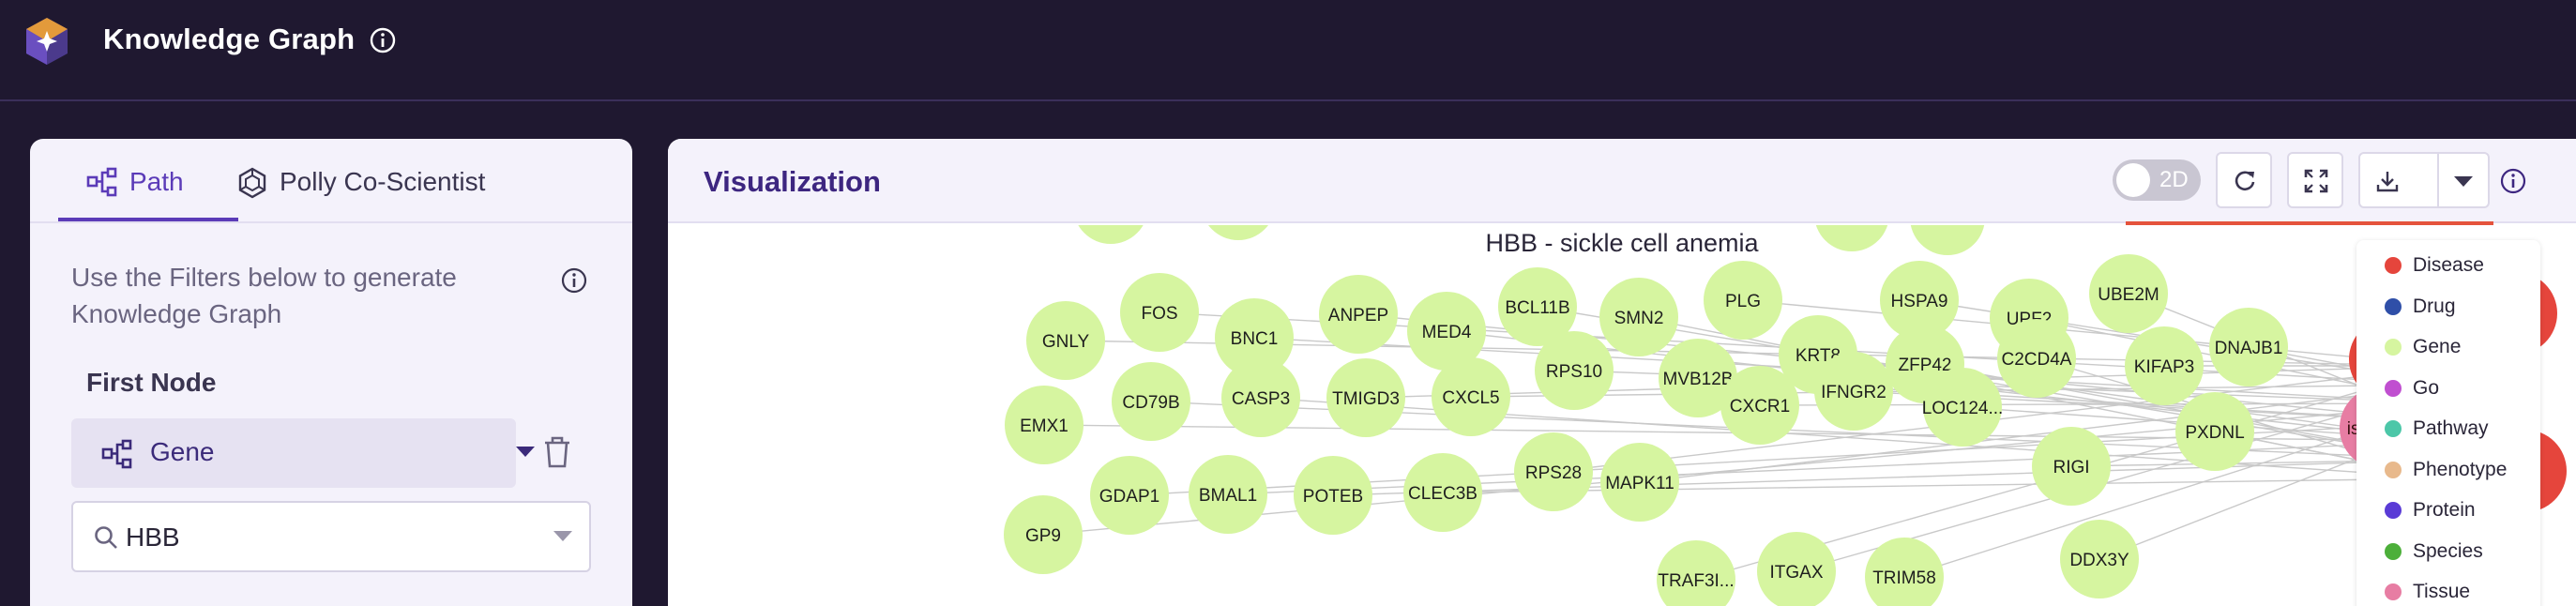  Describe the element at coordinates (792, 181) in the screenshot. I see `visualization-title: Visualization` at that location.